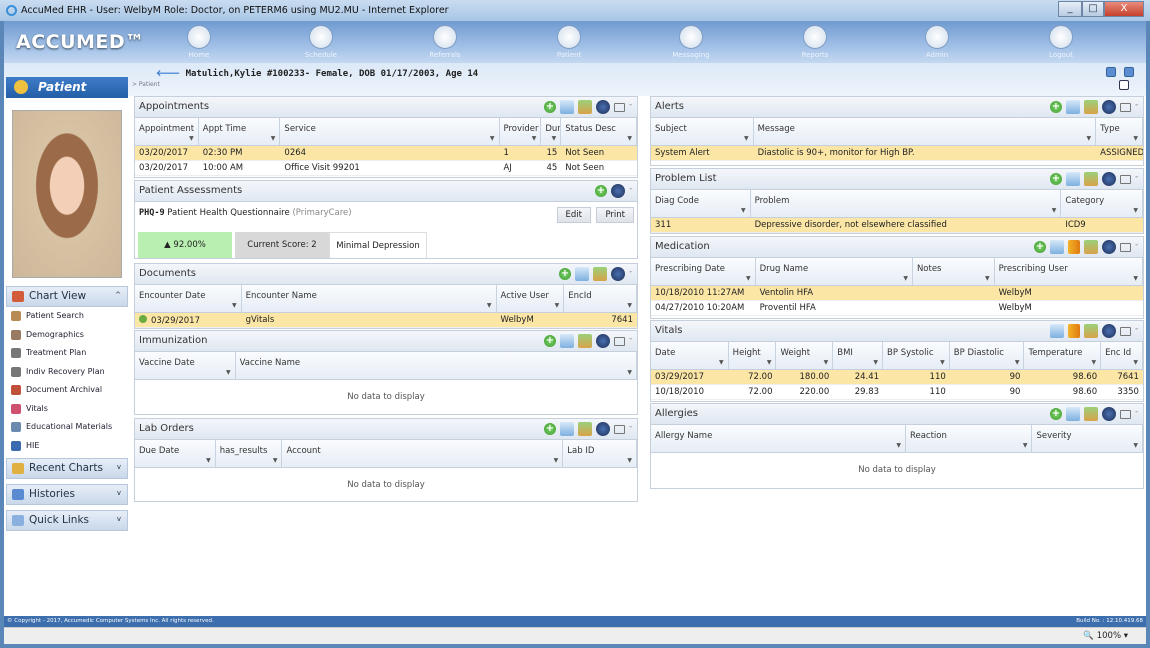  What do you see at coordinates (369, 298) in the screenshot?
I see `column-header: Encounter Name ▼` at bounding box center [369, 298].